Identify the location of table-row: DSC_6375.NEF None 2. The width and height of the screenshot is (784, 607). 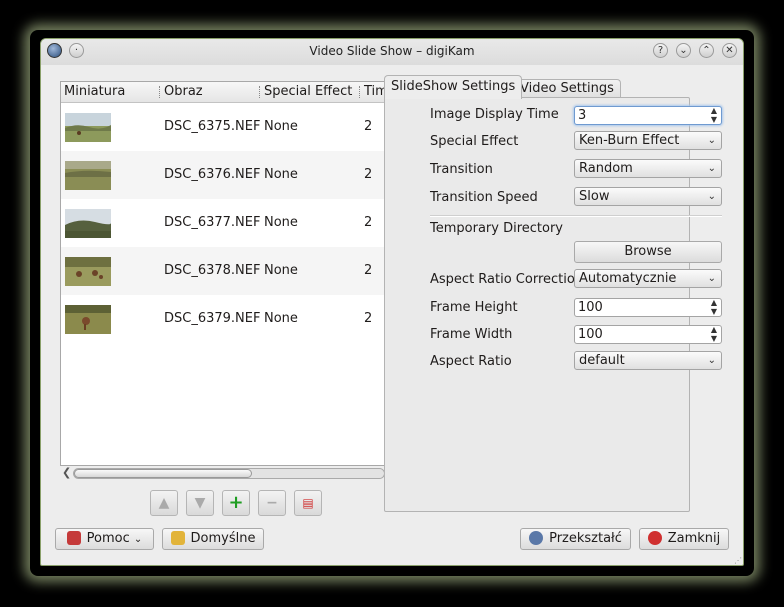
(236, 127).